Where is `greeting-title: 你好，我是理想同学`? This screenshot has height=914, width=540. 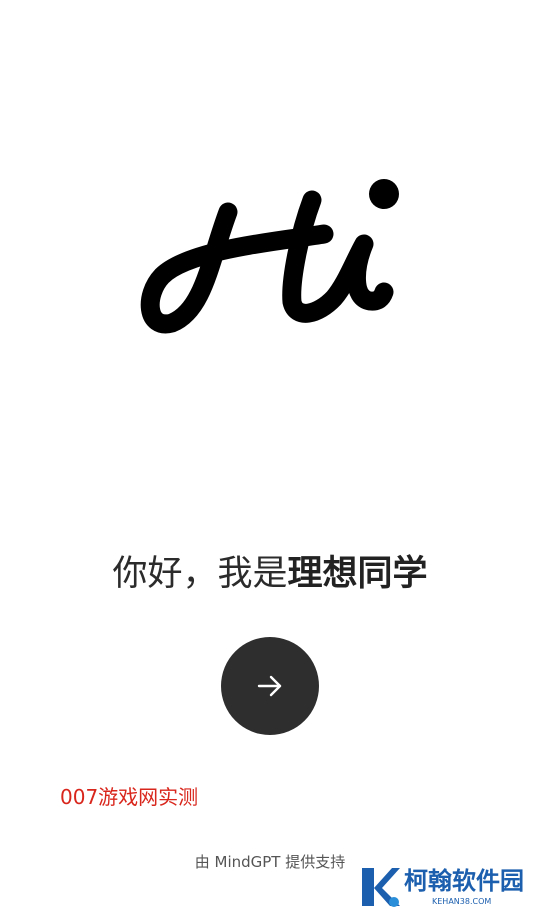 greeting-title: 你好，我是理想同学 is located at coordinates (270, 574).